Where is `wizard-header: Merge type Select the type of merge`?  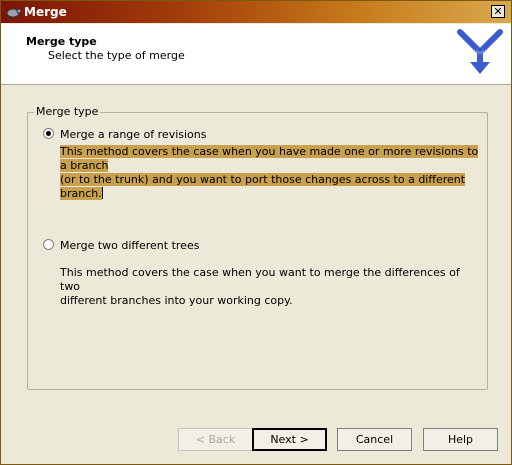 wizard-header: Merge type Select the type of merge is located at coordinates (256, 54).